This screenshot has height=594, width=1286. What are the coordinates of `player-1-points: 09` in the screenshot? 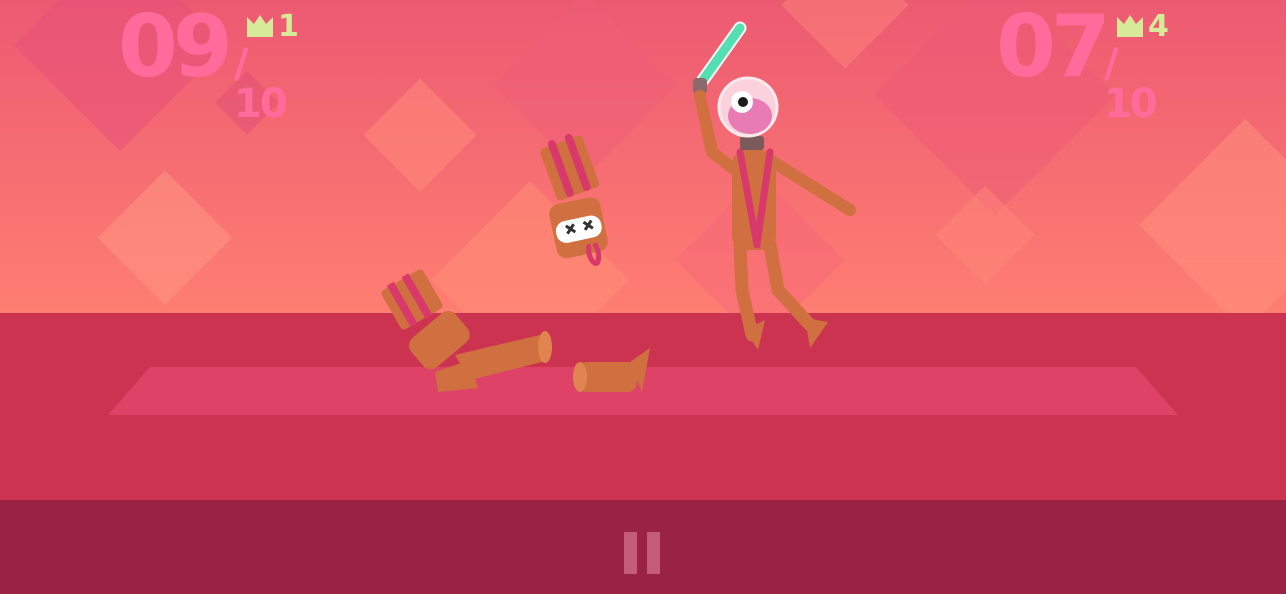 It's located at (175, 48).